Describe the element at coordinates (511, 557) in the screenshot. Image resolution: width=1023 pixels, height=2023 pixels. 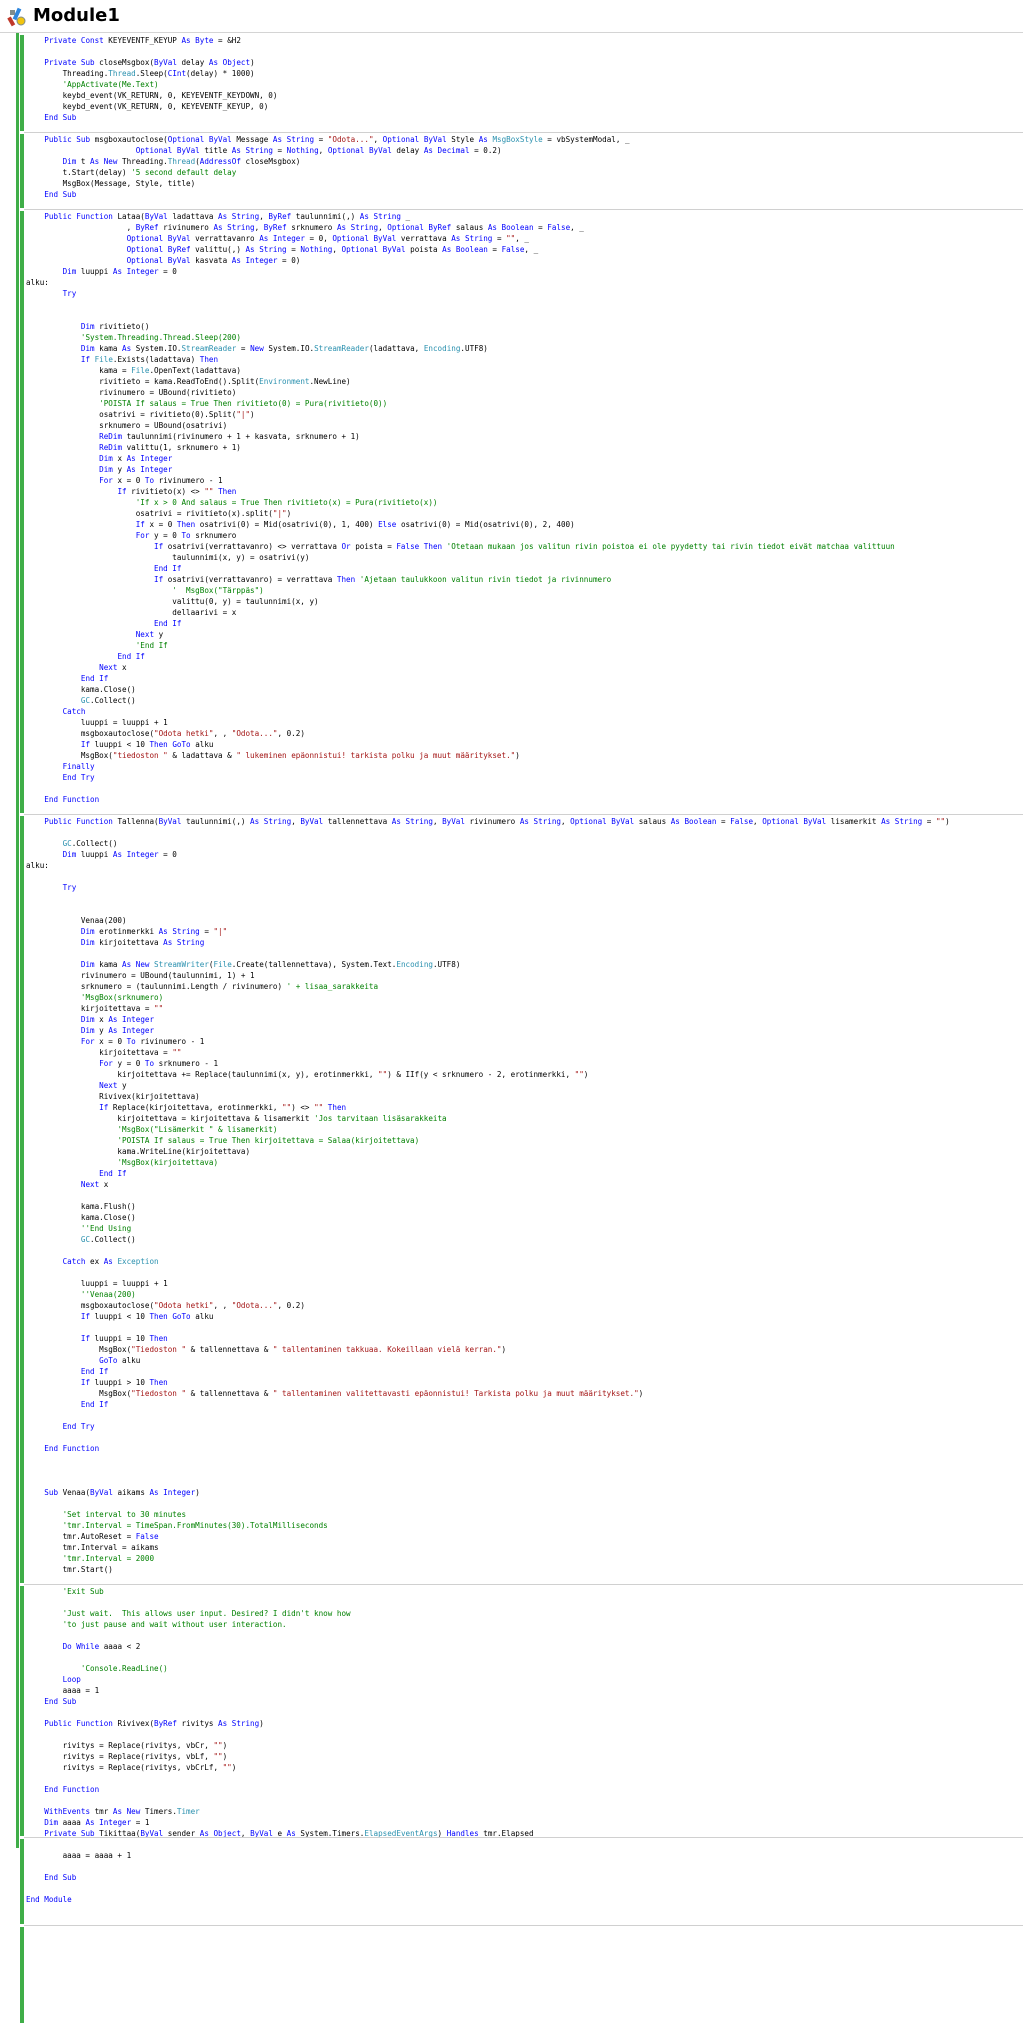
I see `code-line: taulunnimi(x, y) = osatrivi(y)` at that location.